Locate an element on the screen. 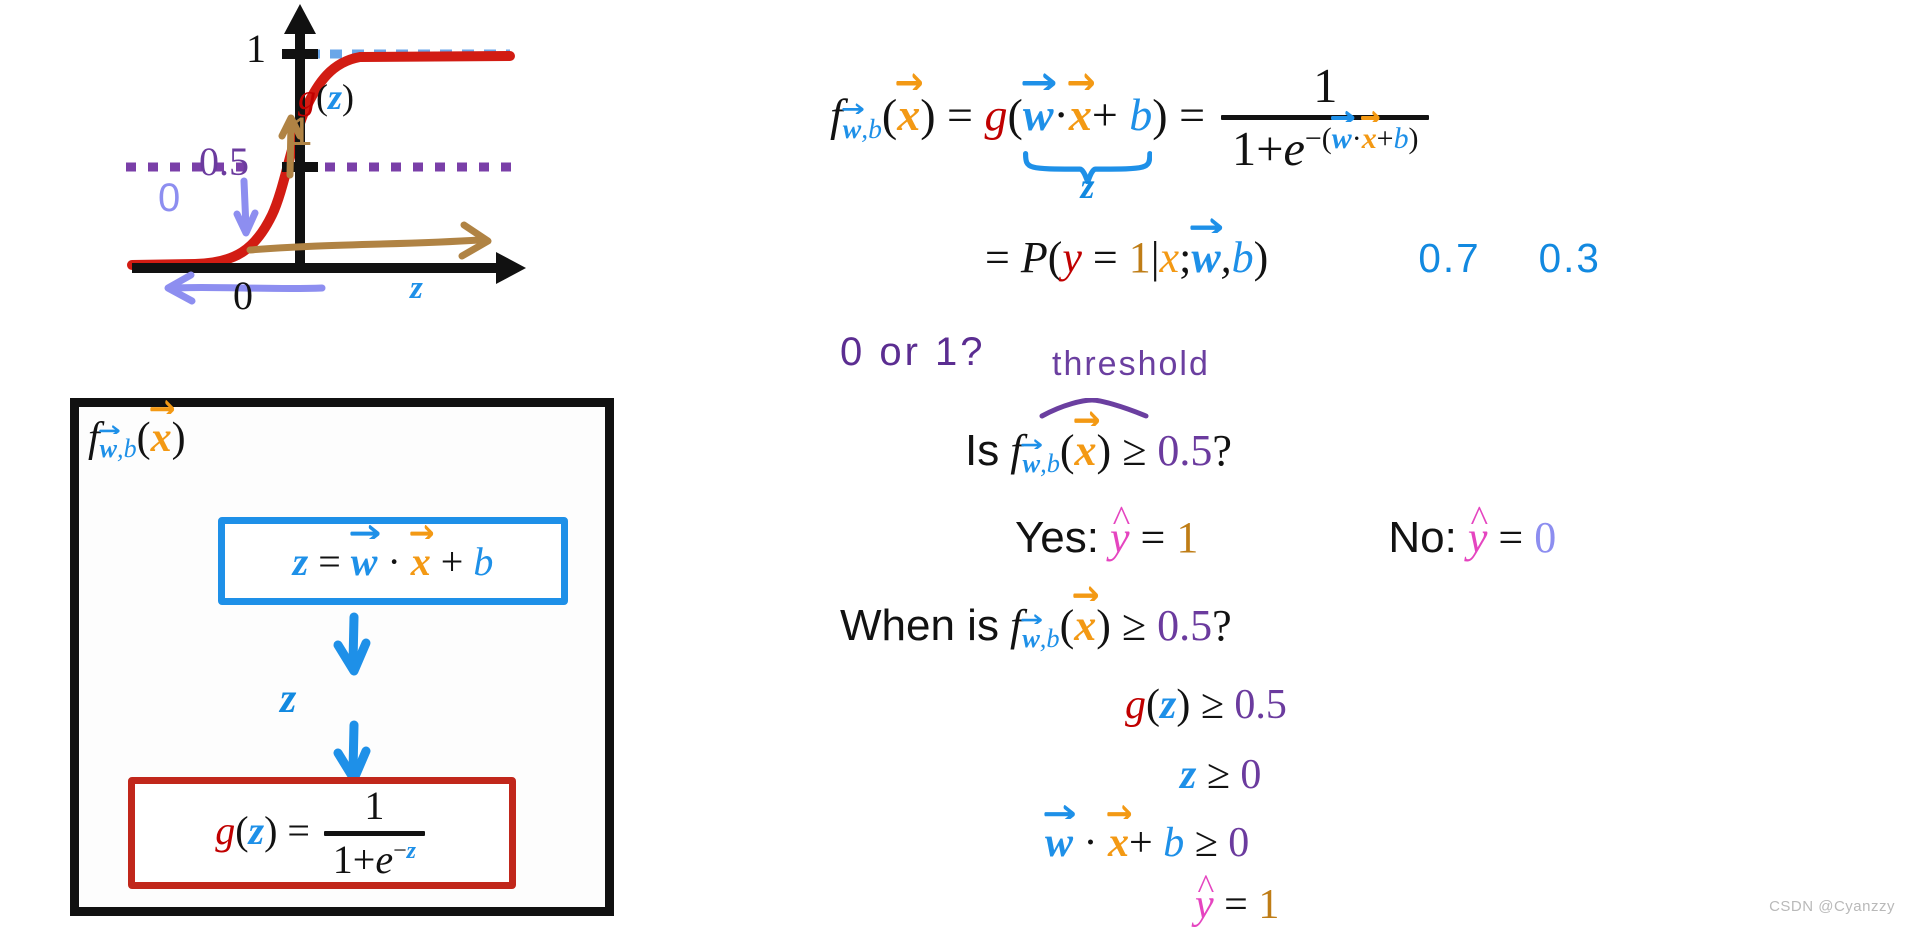 The width and height of the screenshot is (1907, 929). yhat-conclusion: ^ y = 1 is located at coordinates (1237, 899).